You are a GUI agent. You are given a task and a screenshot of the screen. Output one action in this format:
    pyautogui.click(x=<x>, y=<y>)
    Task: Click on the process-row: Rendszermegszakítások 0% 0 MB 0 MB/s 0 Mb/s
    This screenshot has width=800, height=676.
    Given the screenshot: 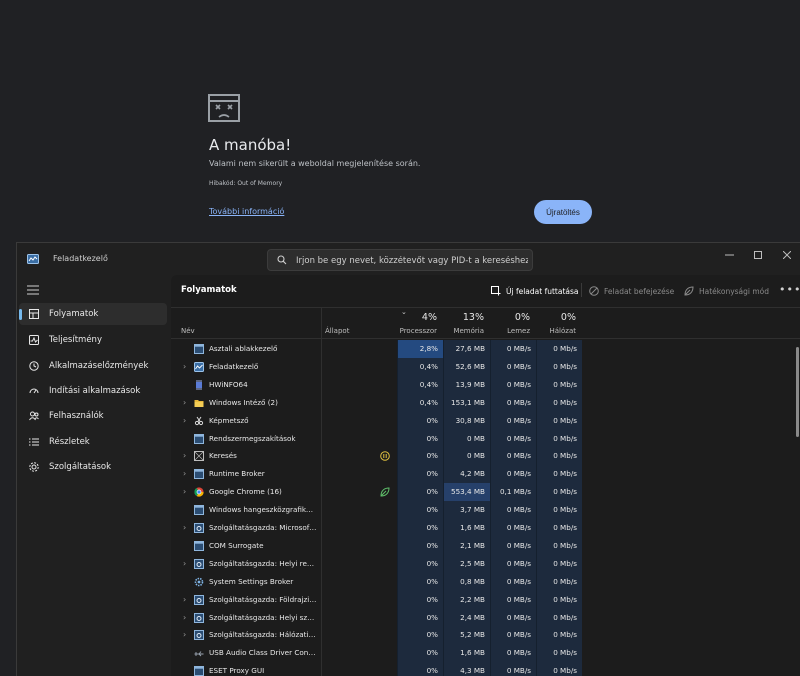 What is the action you would take?
    pyautogui.click(x=485, y=438)
    